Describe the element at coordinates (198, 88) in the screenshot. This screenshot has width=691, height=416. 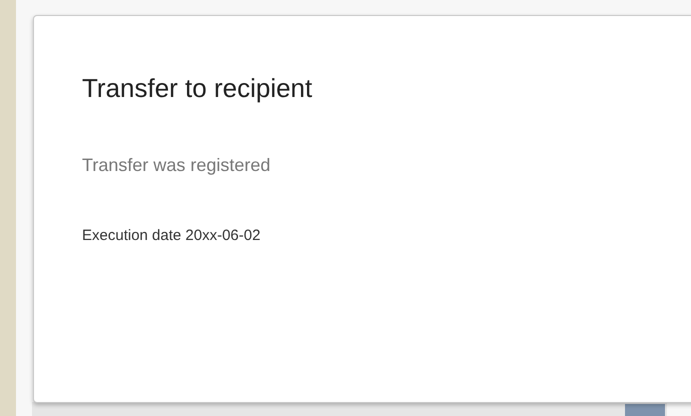
I see `dialog-title: Transfer to recipient` at that location.